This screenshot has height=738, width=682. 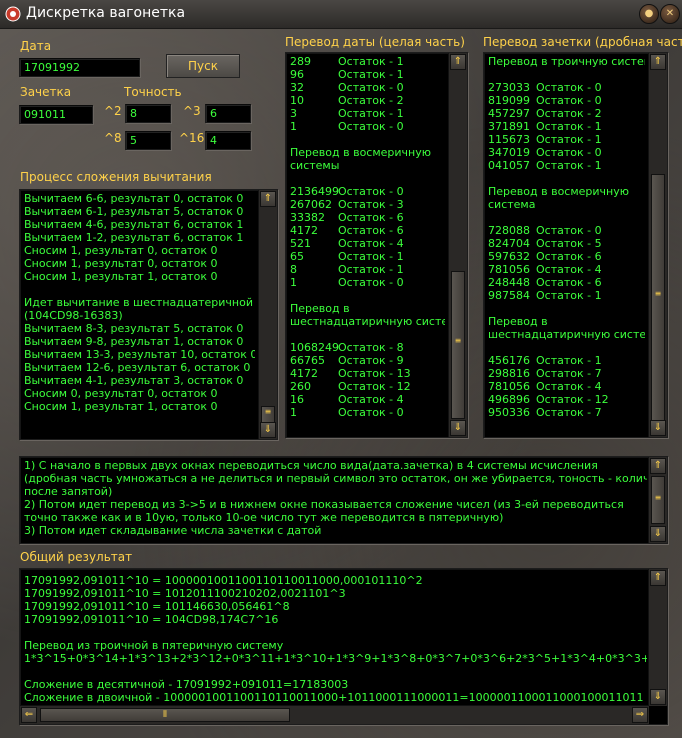 What do you see at coordinates (367, 243) in the screenshot?
I see `text-line: 521 Остаток - 4` at bounding box center [367, 243].